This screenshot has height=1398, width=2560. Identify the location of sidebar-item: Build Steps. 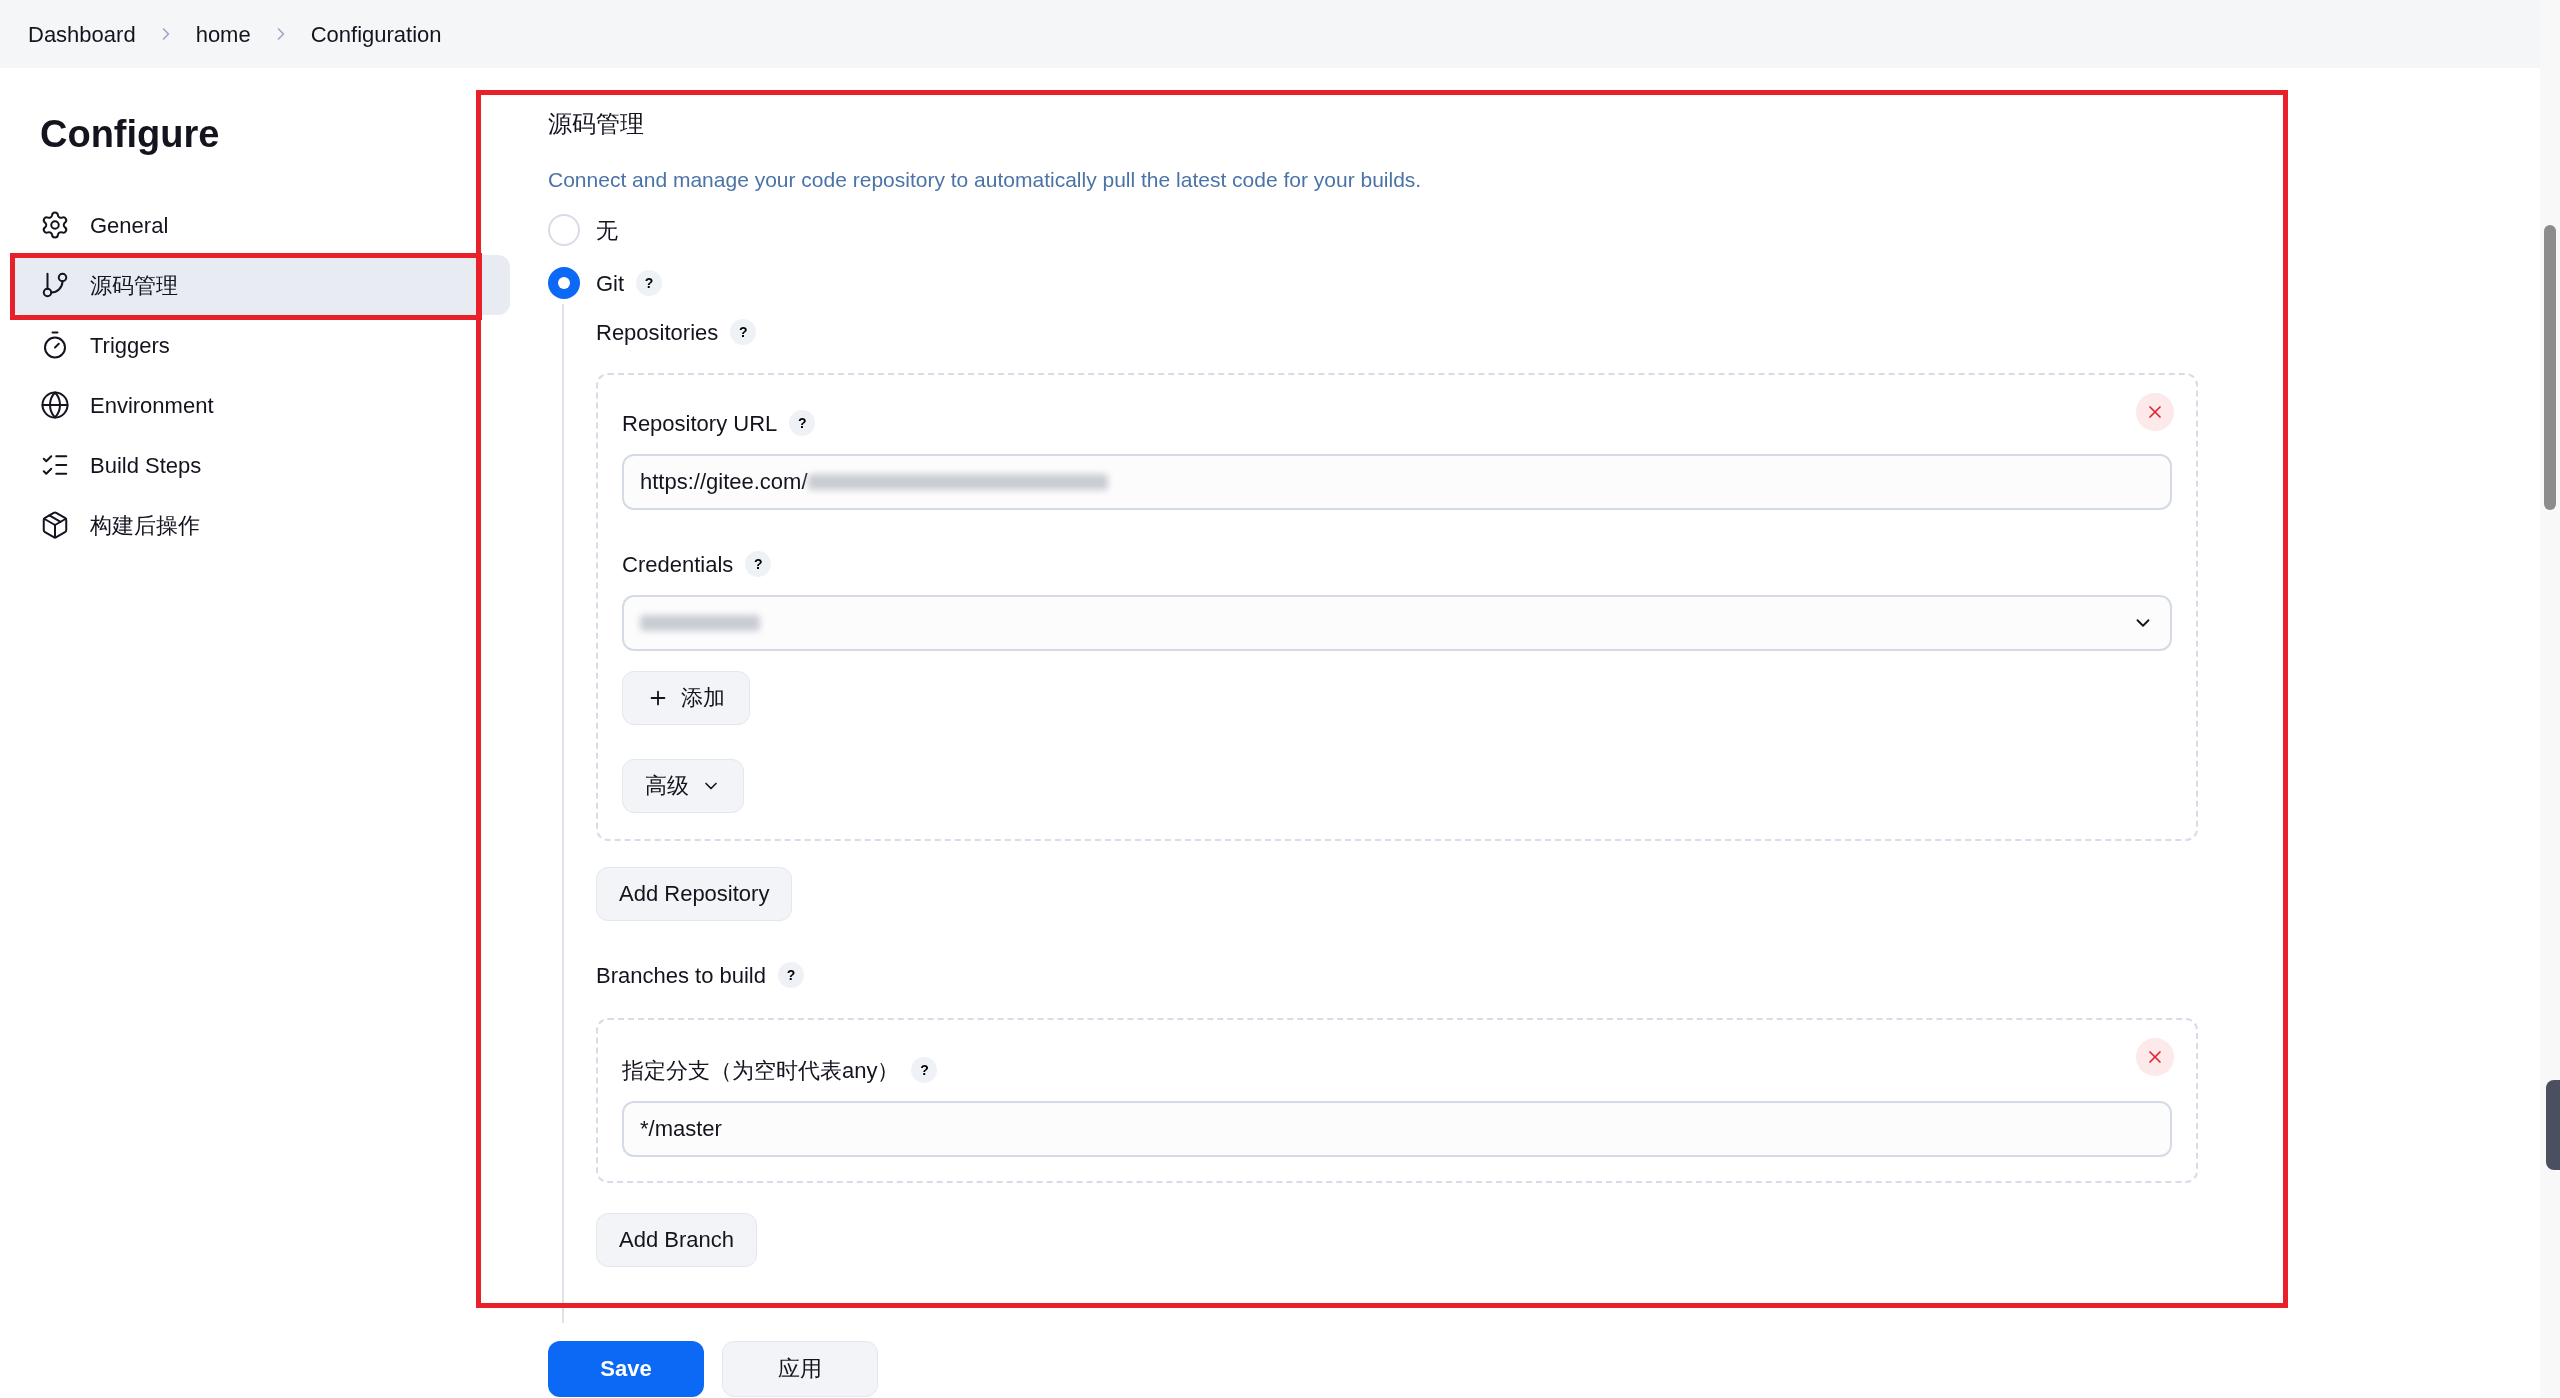
(260, 465).